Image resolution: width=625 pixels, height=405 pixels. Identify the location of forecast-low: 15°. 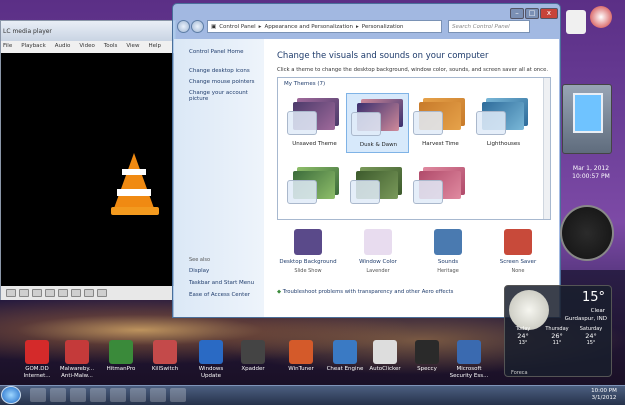
(591, 343).